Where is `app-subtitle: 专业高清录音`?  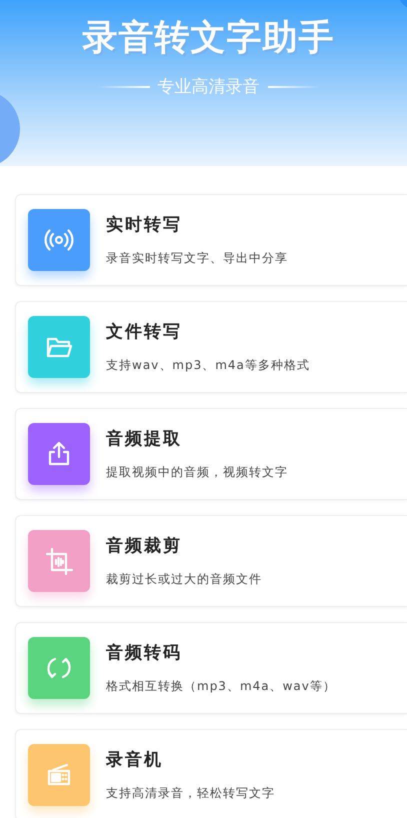 app-subtitle: 专业高清录音 is located at coordinates (209, 87).